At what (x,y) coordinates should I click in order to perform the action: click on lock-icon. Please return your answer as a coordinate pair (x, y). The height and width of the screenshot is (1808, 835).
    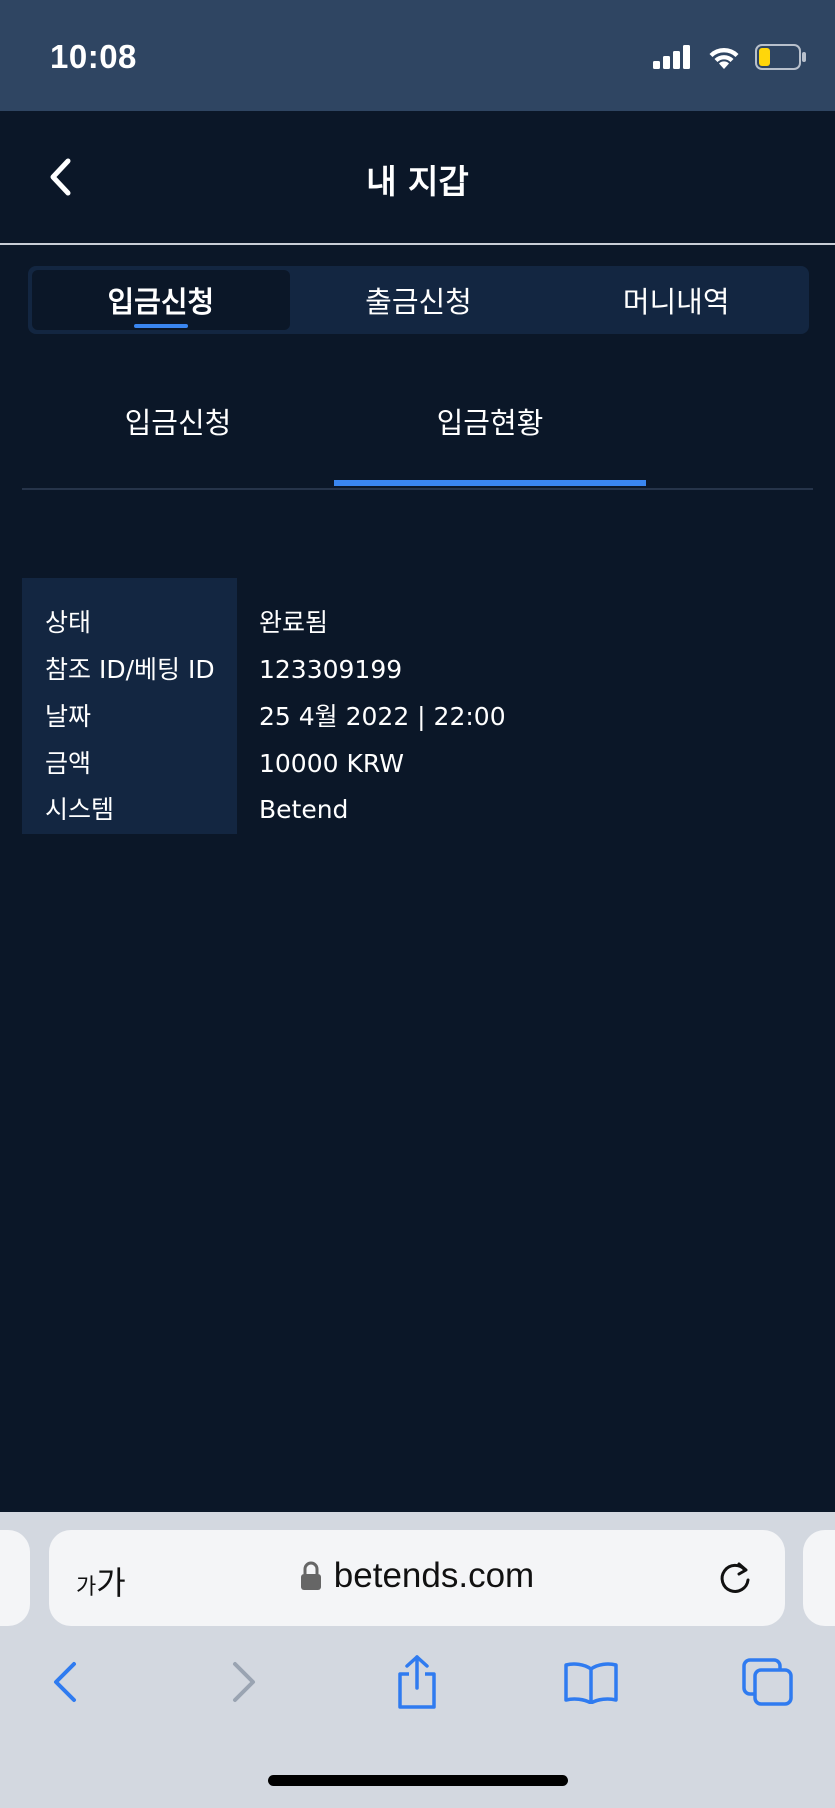
    Looking at the image, I should click on (310, 1575).